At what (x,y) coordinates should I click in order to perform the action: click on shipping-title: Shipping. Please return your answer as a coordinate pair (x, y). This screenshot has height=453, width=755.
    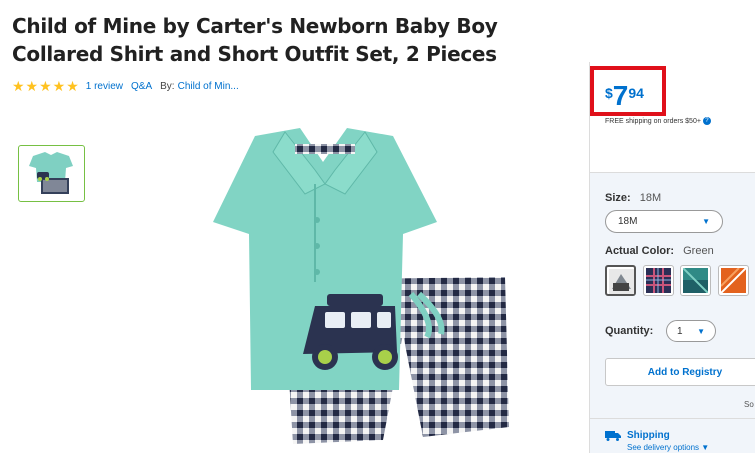
    Looking at the image, I should click on (648, 435).